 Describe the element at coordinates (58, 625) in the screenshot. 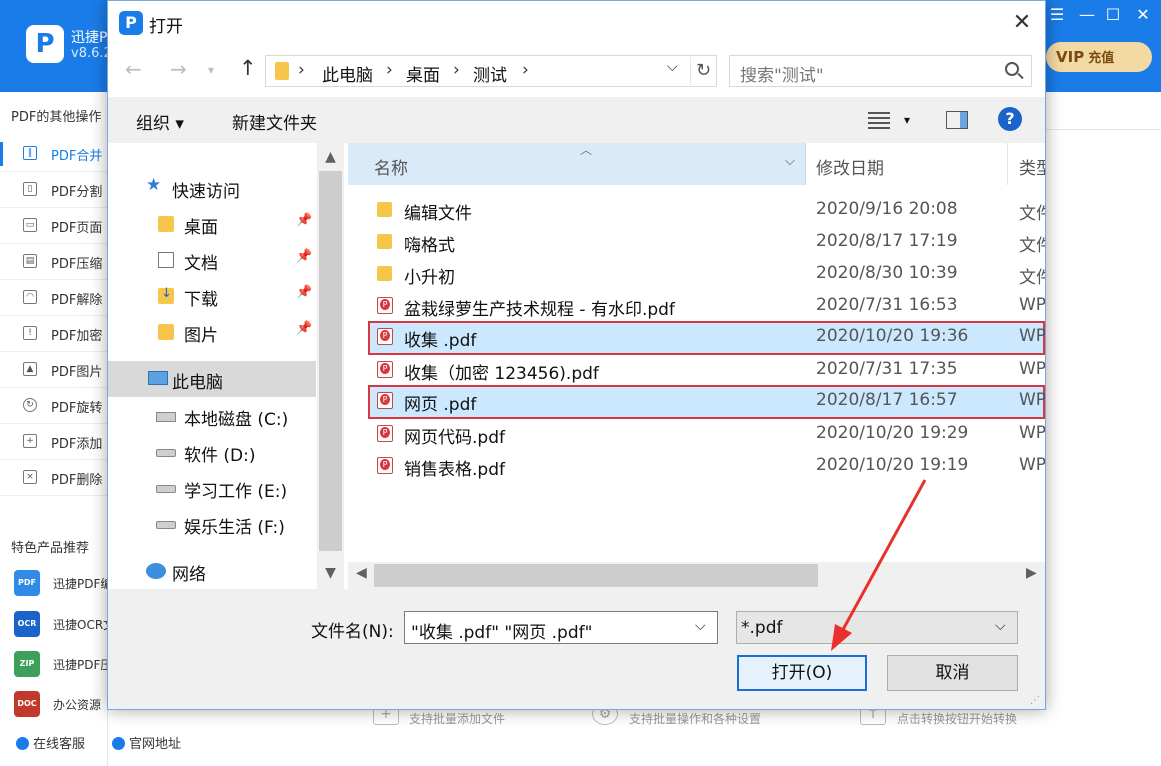

I see `product-item-ocr: OCR 迅捷OCR文` at that location.